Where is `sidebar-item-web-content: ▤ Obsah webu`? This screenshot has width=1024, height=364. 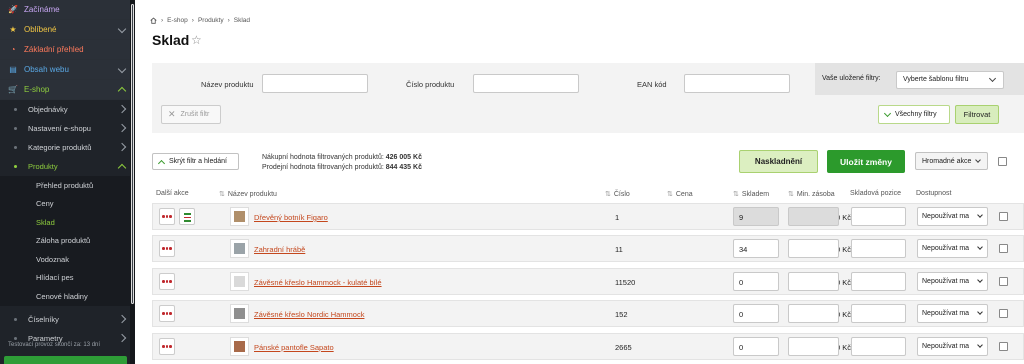
sidebar-item-web-content: ▤ Obsah webu is located at coordinates (67, 70).